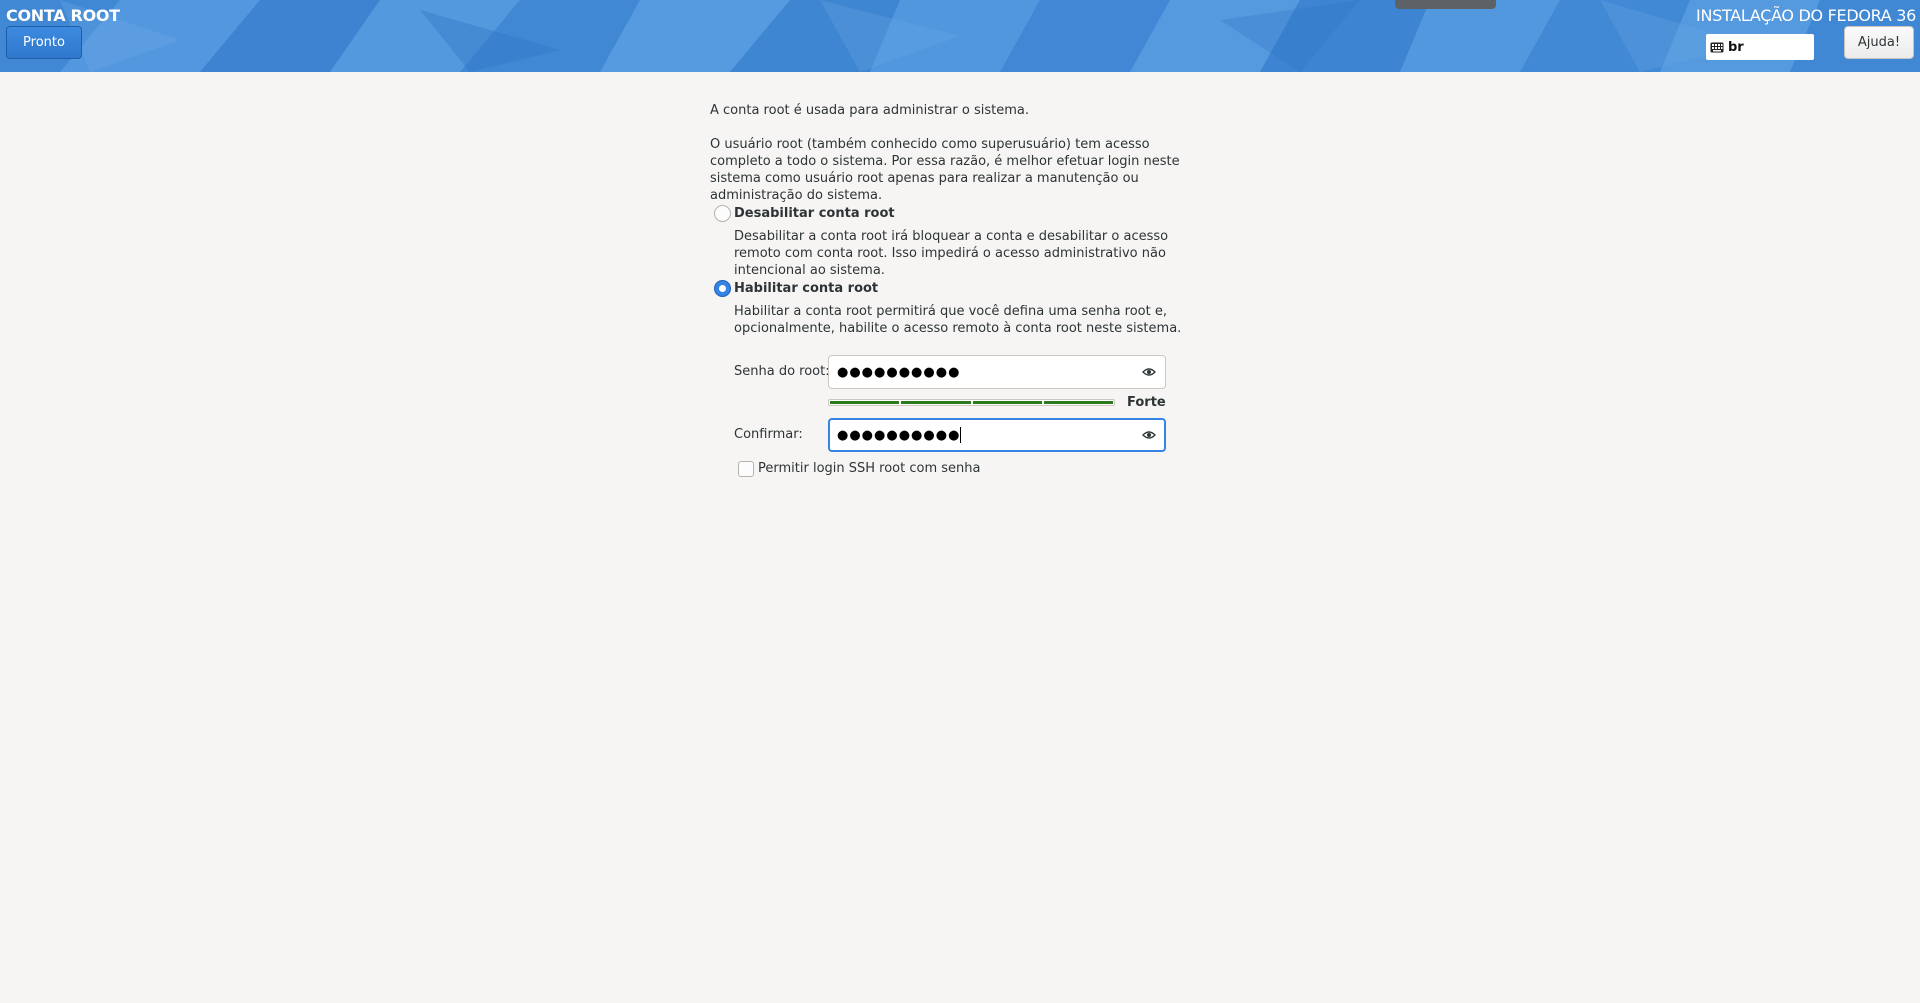  I want to click on keyboard-layout-label: br, so click(1736, 47).